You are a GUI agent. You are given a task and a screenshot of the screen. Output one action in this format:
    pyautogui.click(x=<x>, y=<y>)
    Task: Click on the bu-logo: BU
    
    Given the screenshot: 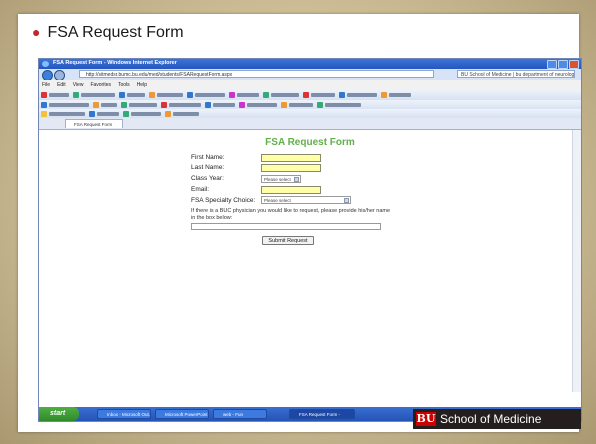 What is the action you would take?
    pyautogui.click(x=426, y=419)
    